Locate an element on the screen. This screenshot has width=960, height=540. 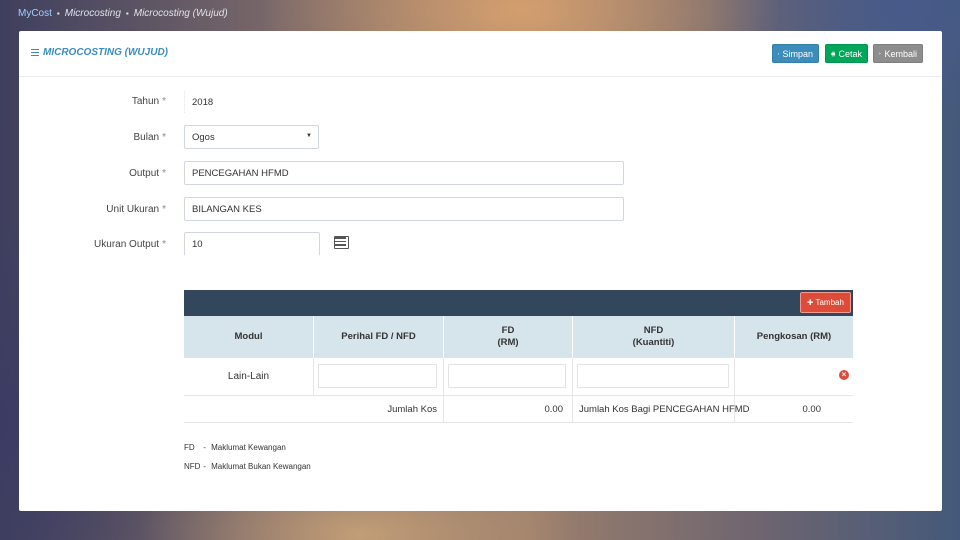
row-perihal-cell is located at coordinates (379, 376).